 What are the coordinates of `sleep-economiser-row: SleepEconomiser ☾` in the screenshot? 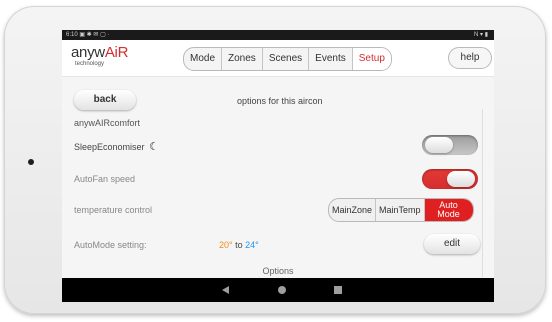 It's located at (116, 146).